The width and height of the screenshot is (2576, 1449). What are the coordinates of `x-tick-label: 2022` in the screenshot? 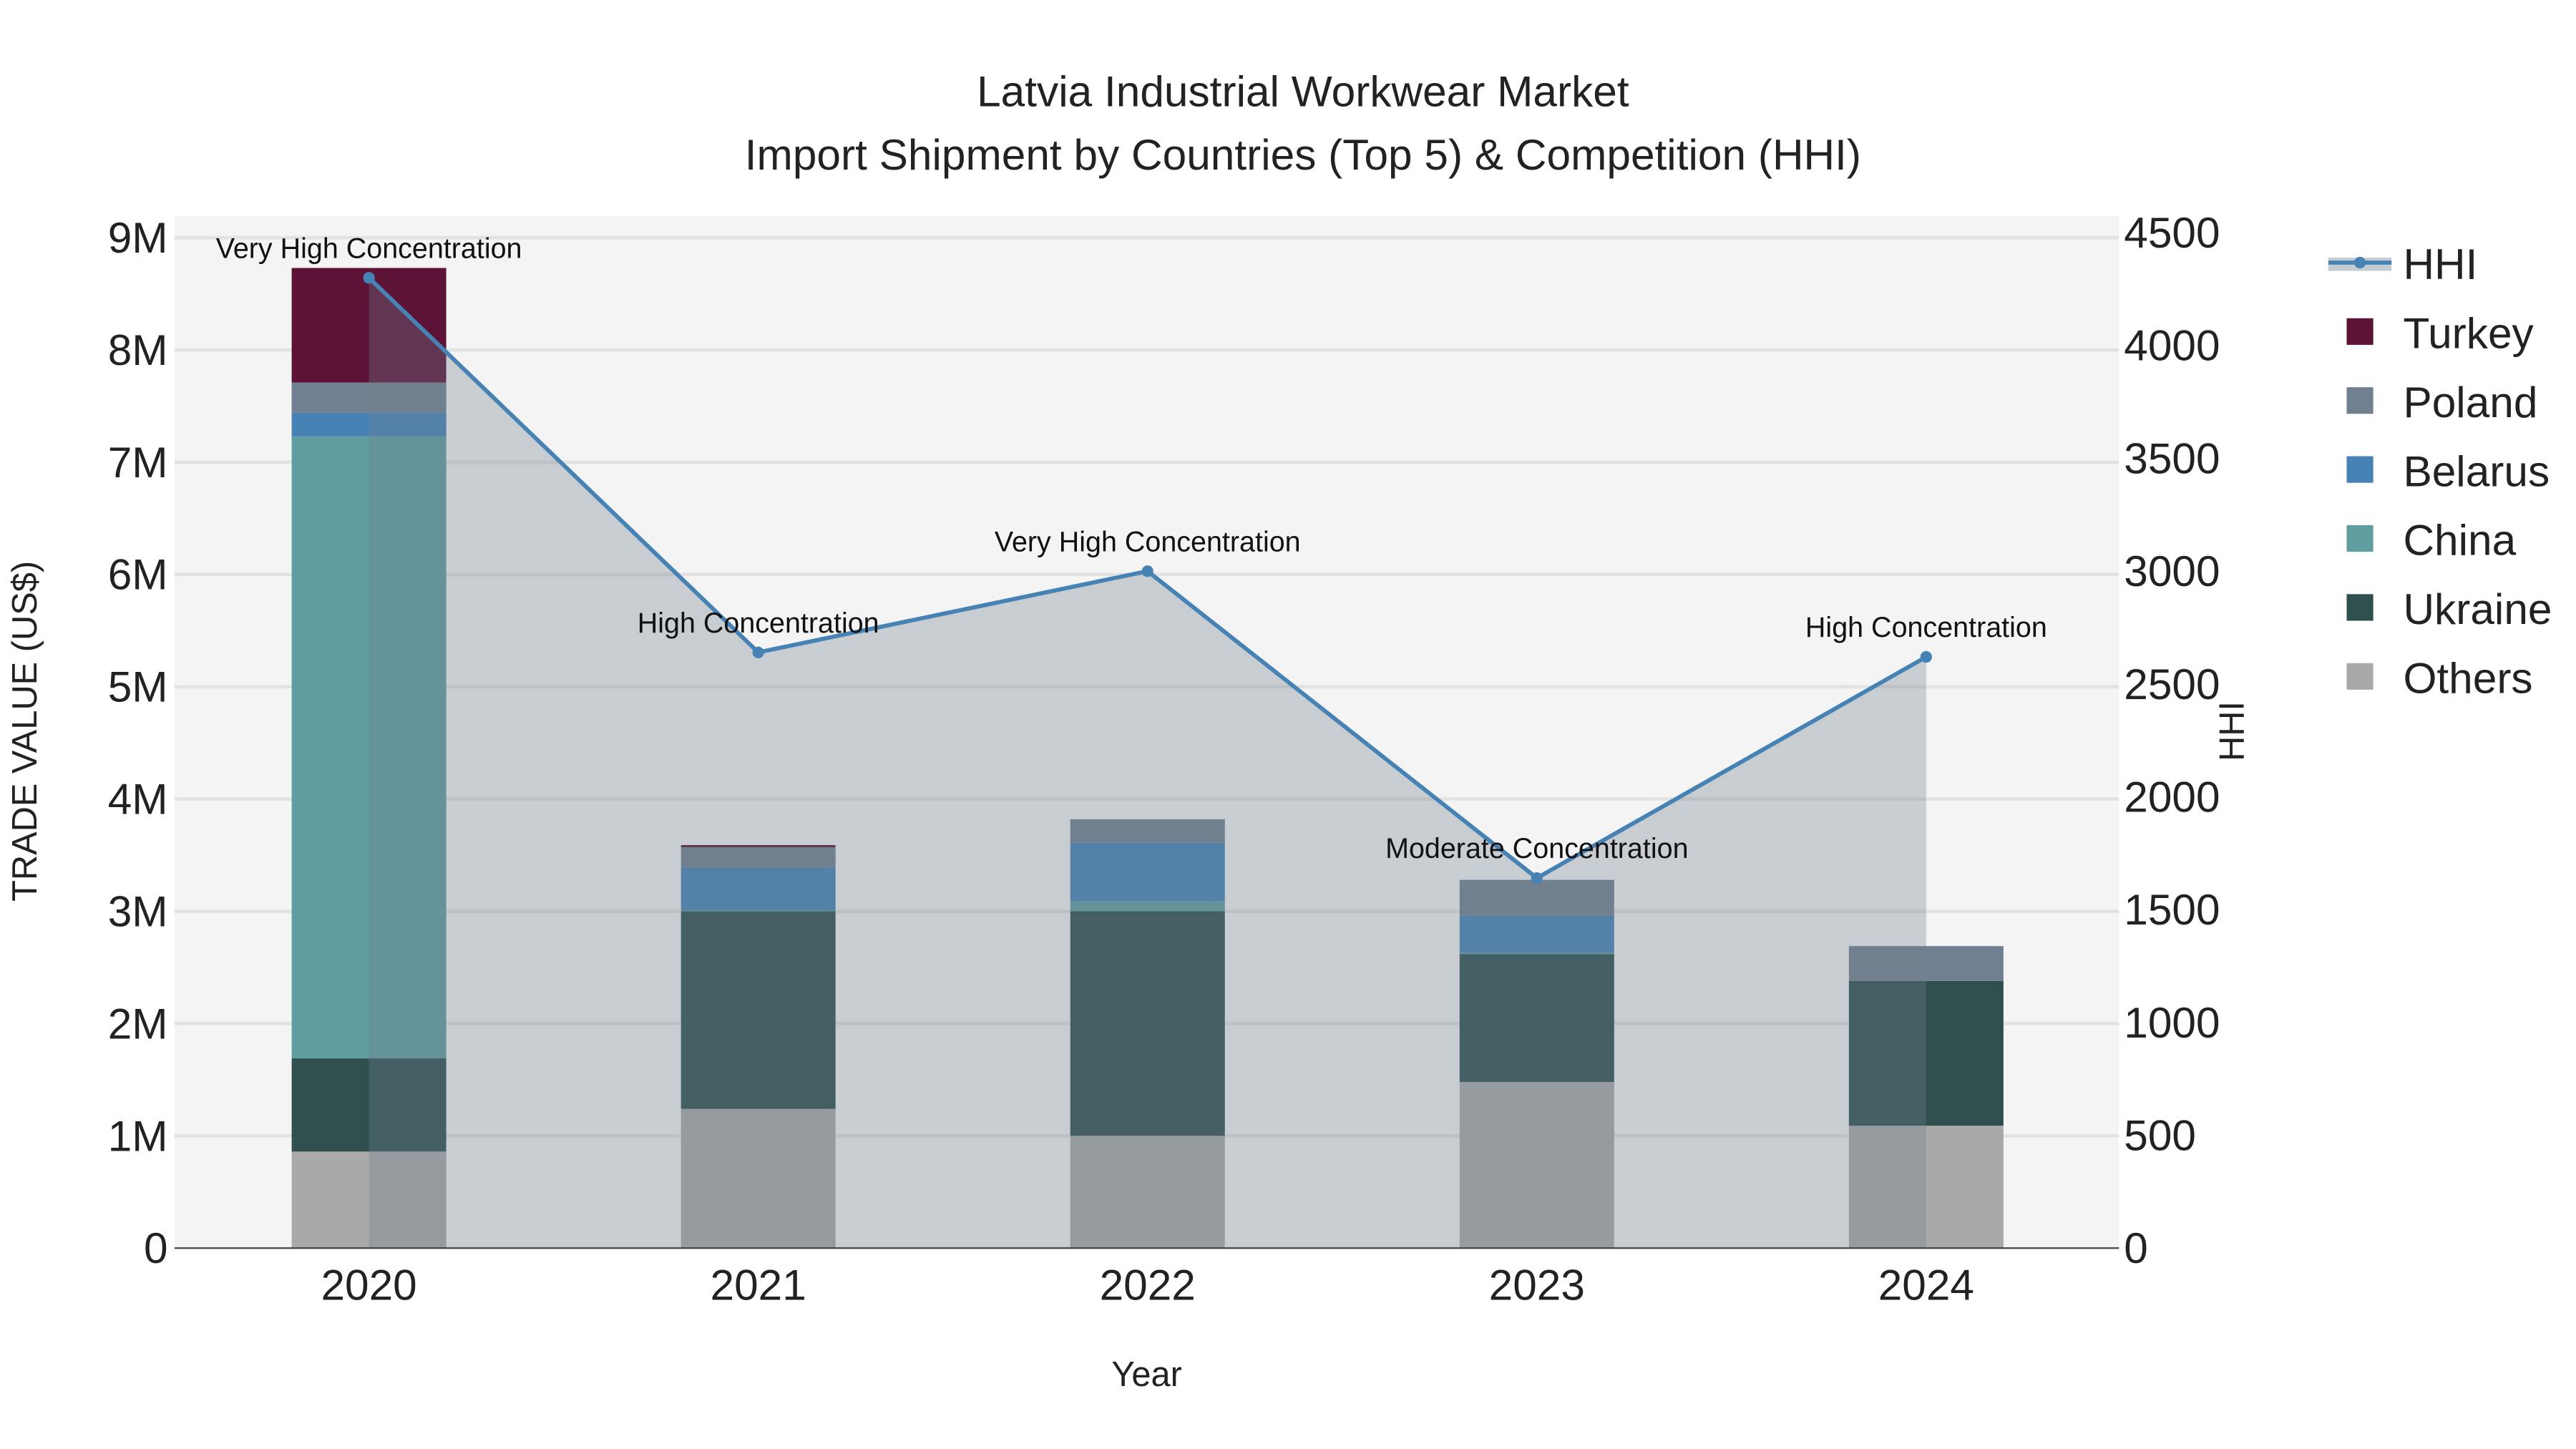 It's located at (1148, 1284).